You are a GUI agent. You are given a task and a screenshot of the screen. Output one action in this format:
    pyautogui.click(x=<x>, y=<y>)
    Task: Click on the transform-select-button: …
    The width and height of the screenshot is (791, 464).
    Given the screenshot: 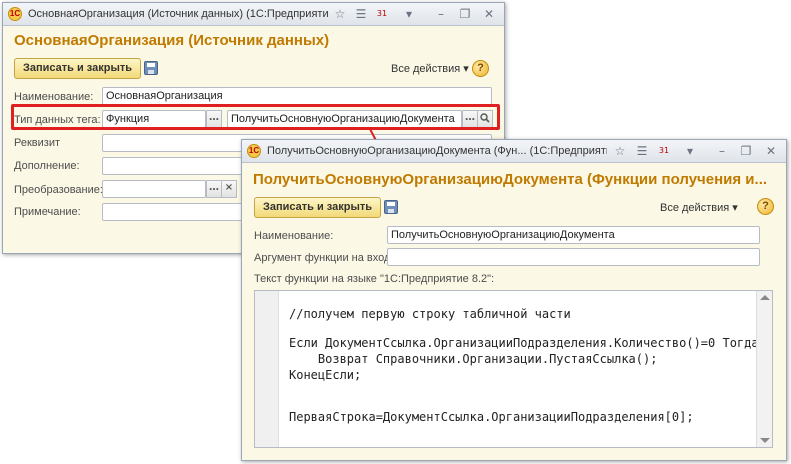 What is the action you would take?
    pyautogui.click(x=214, y=189)
    